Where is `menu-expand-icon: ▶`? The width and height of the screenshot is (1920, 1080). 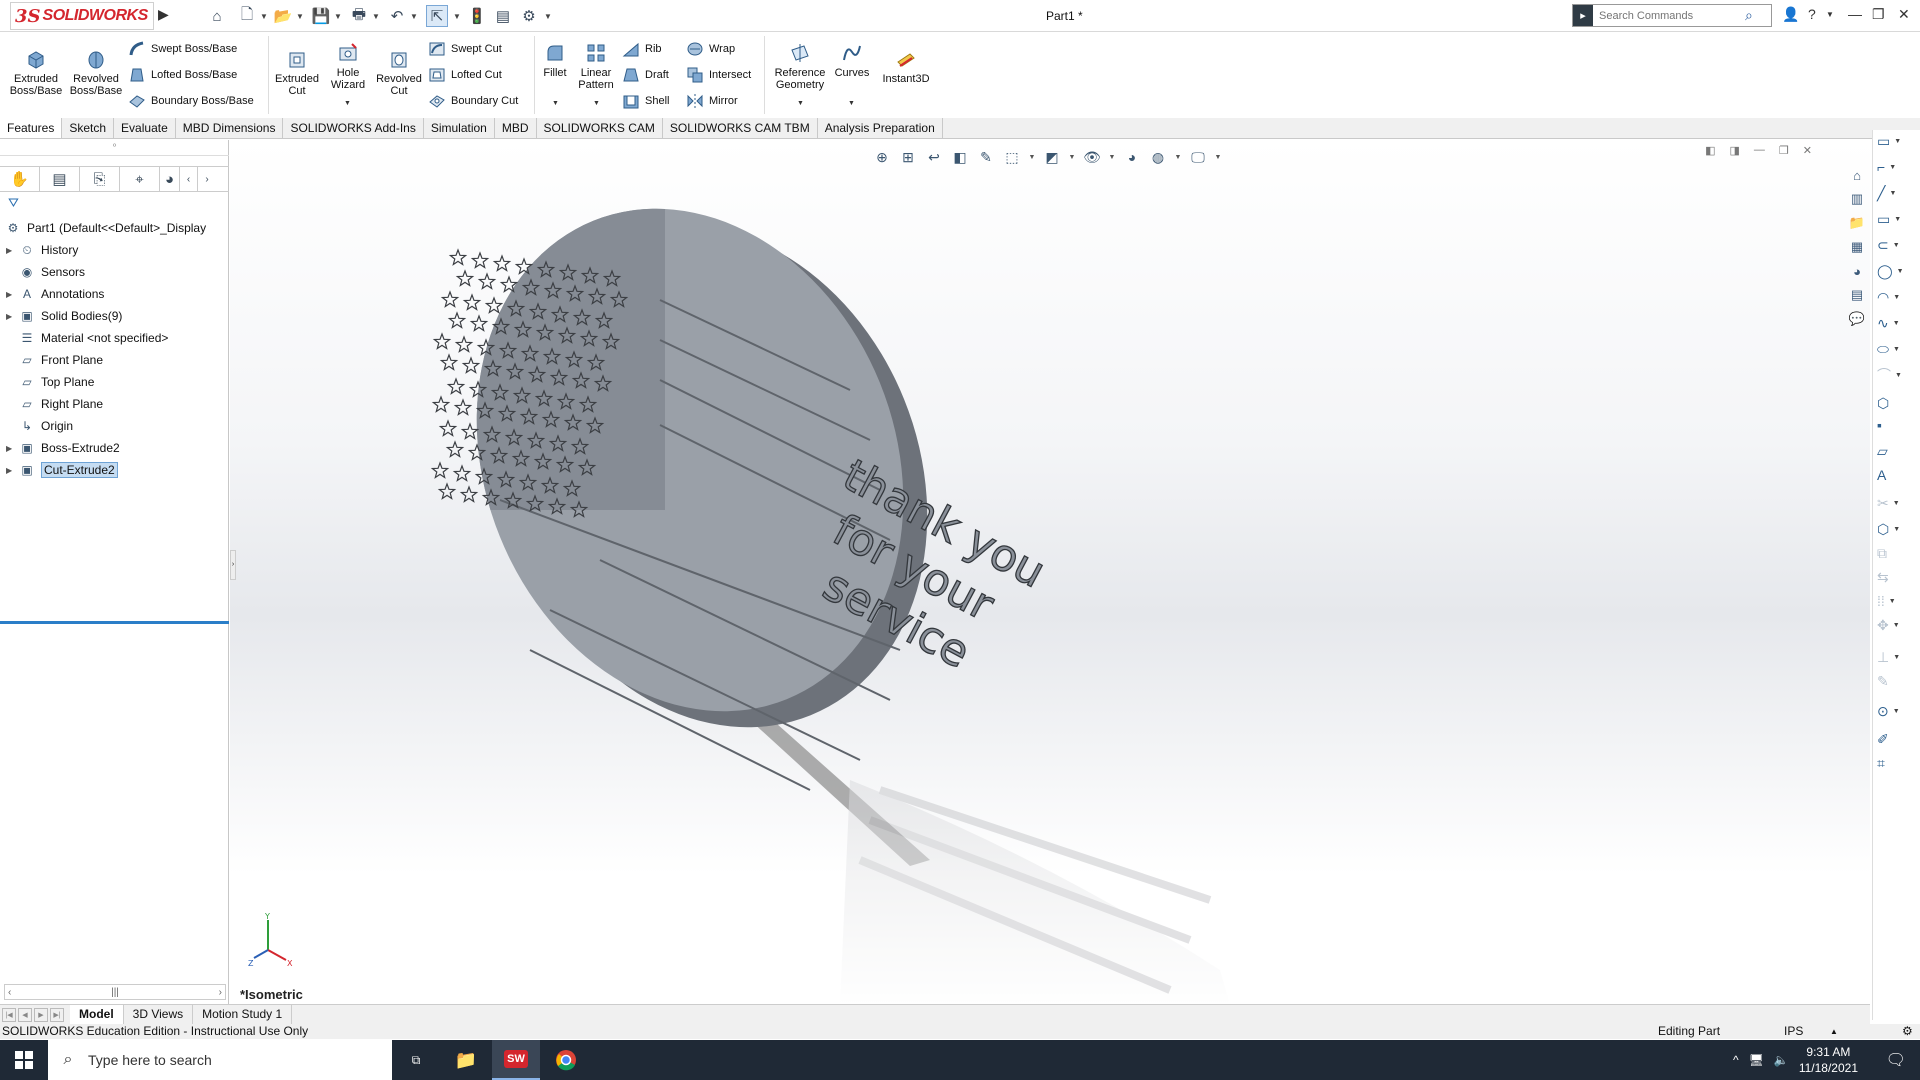 menu-expand-icon: ▶ is located at coordinates (163, 14).